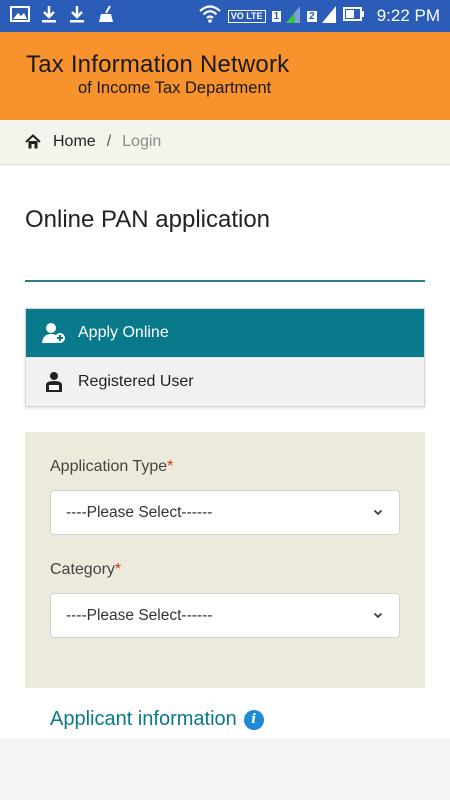  What do you see at coordinates (253, 719) in the screenshot?
I see `info-icon: i` at bounding box center [253, 719].